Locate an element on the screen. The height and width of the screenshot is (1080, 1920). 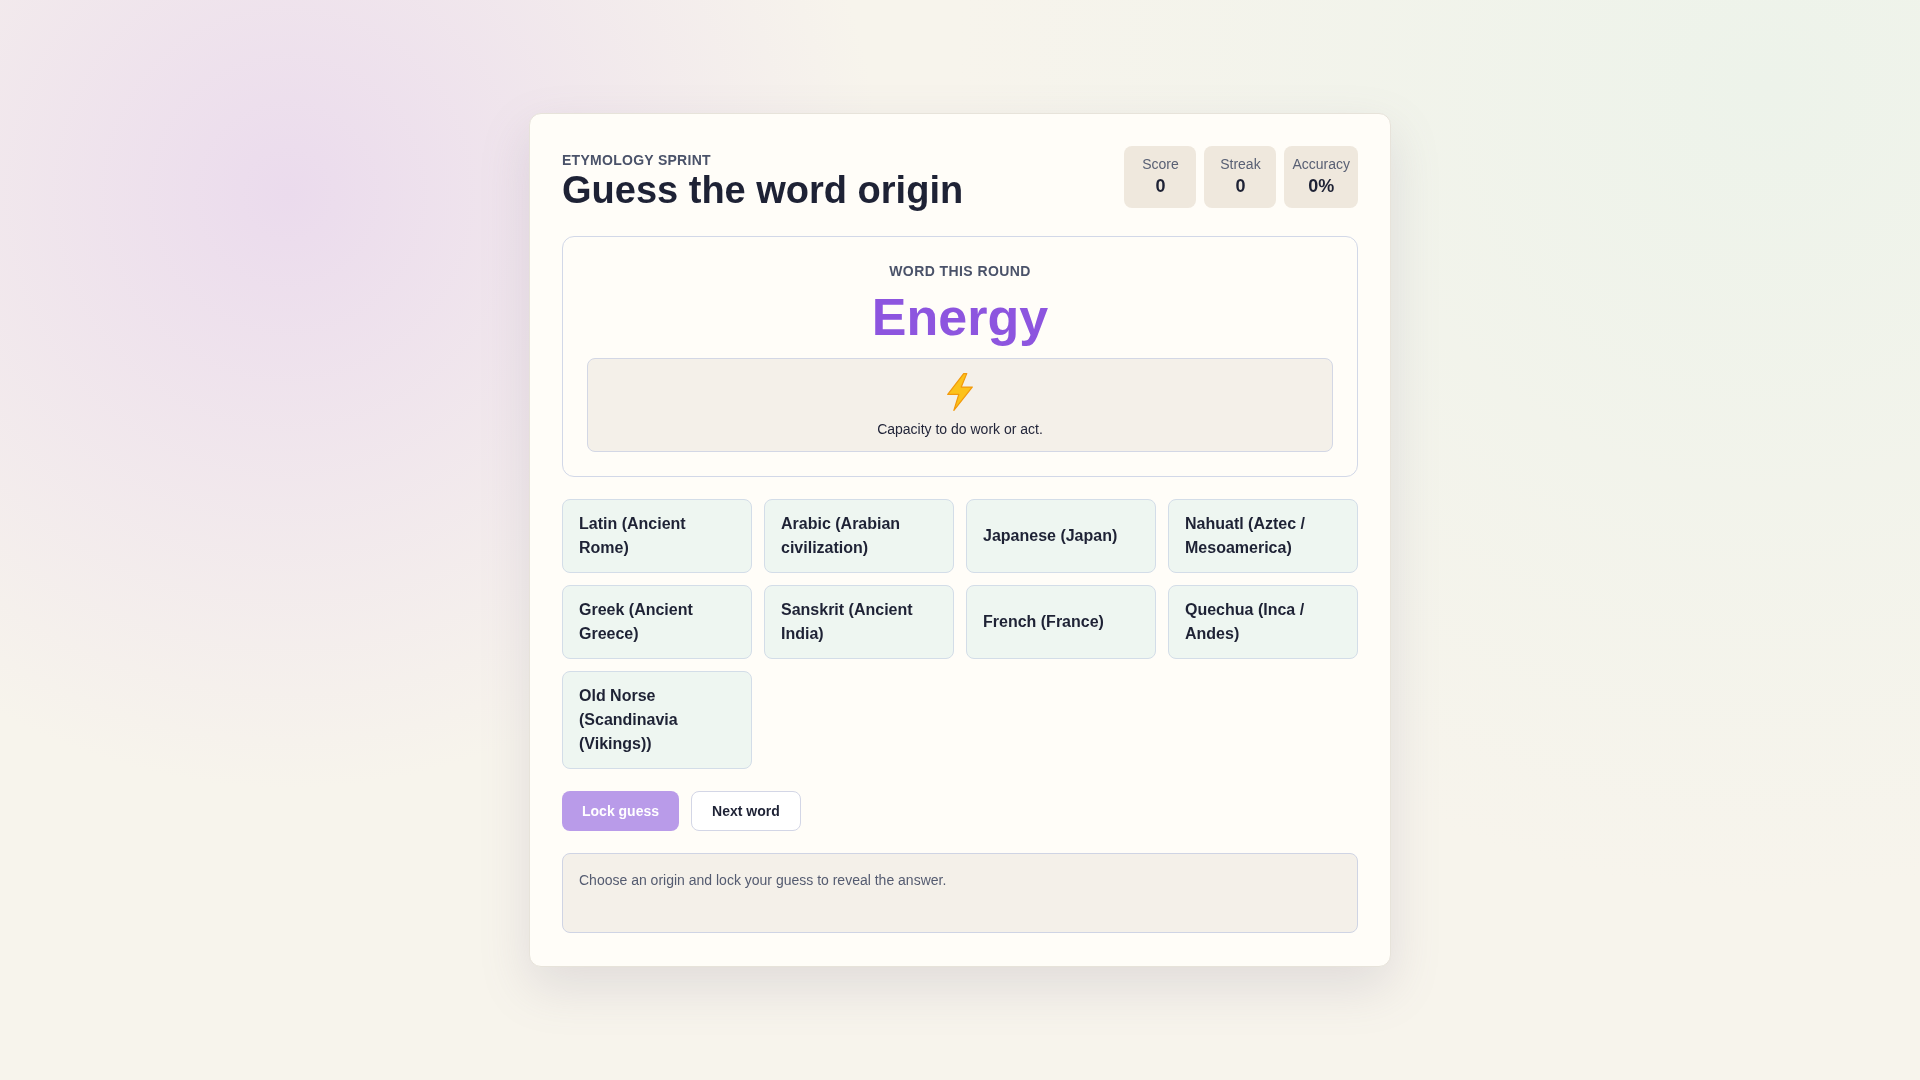
origin-option: French (France) is located at coordinates (1061, 622).